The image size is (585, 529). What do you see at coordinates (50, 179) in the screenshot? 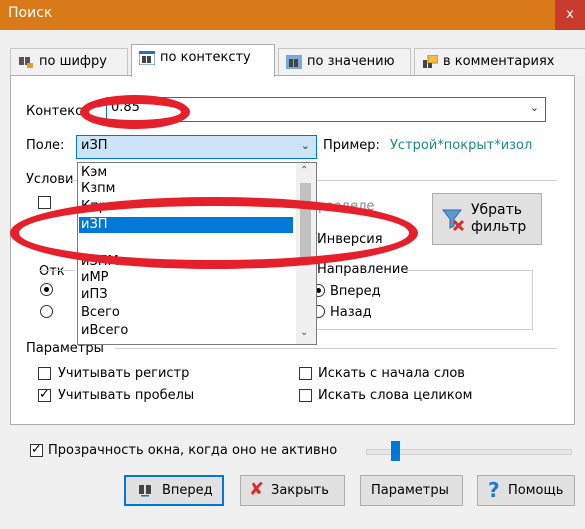
I see `conditions-label: Услови` at bounding box center [50, 179].